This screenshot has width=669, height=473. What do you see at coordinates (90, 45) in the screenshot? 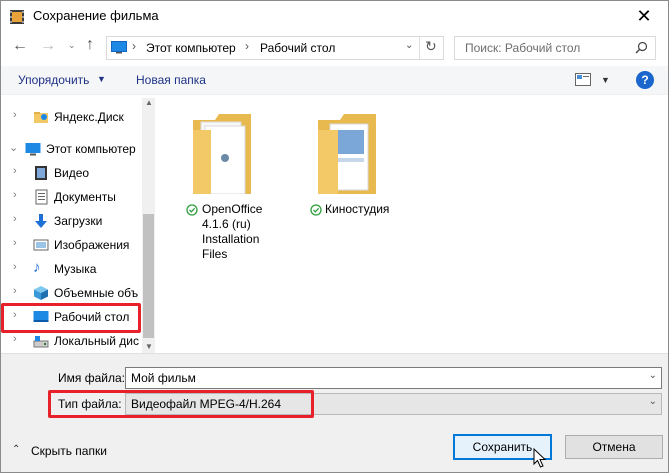
I see `up-arrow-icon: ↑` at bounding box center [90, 45].